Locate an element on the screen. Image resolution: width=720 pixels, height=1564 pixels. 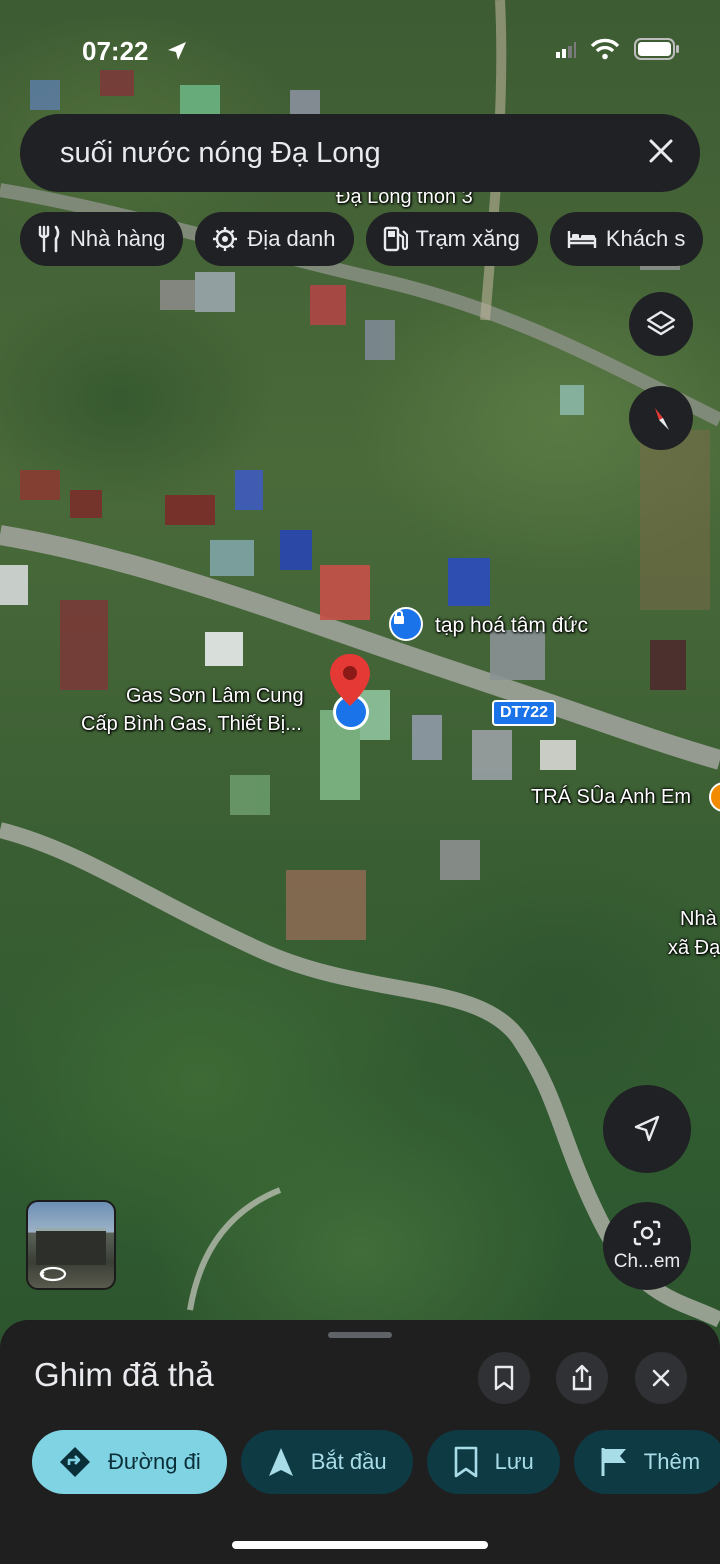
lens-search-label: Ch...em is located at coordinates (647, 1261).